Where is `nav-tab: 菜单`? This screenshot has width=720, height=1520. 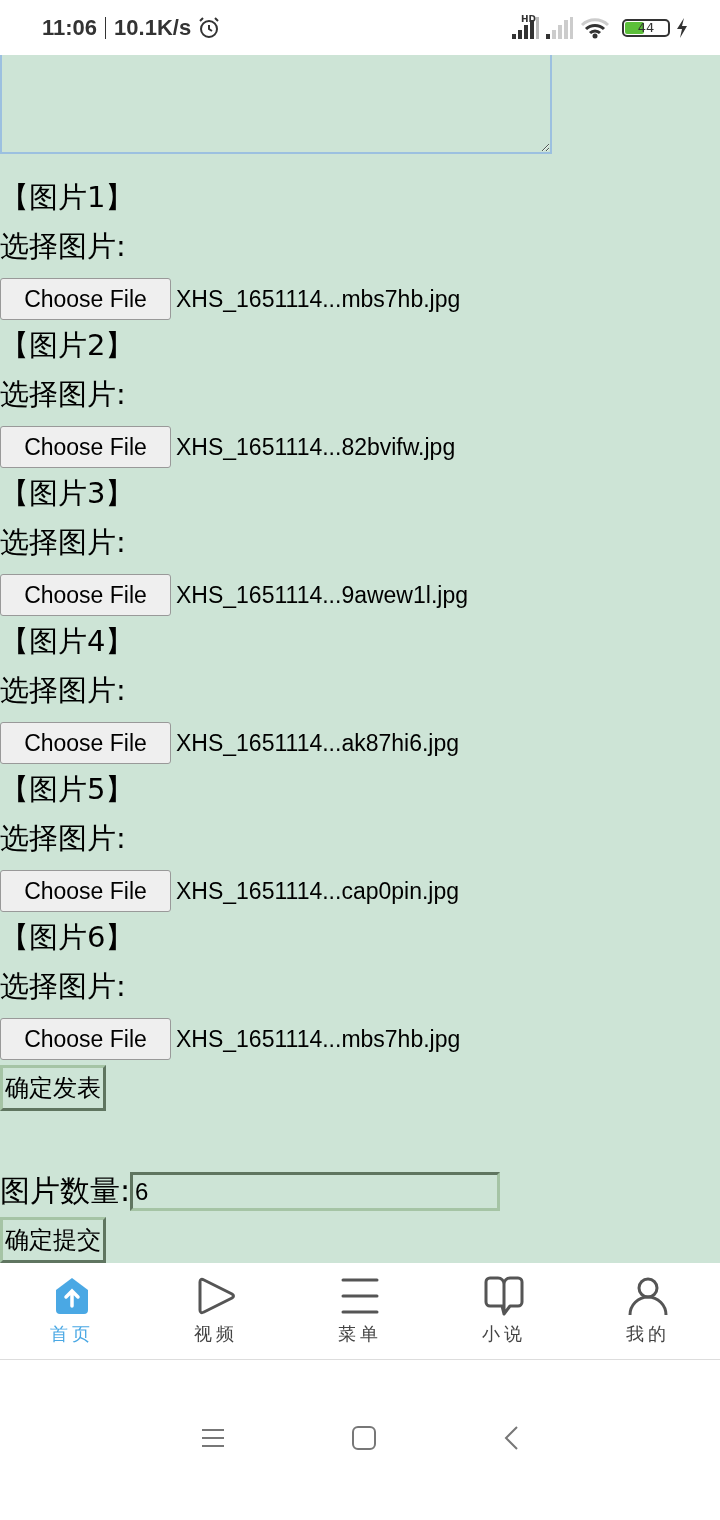
nav-tab: 菜单 is located at coordinates (360, 1311).